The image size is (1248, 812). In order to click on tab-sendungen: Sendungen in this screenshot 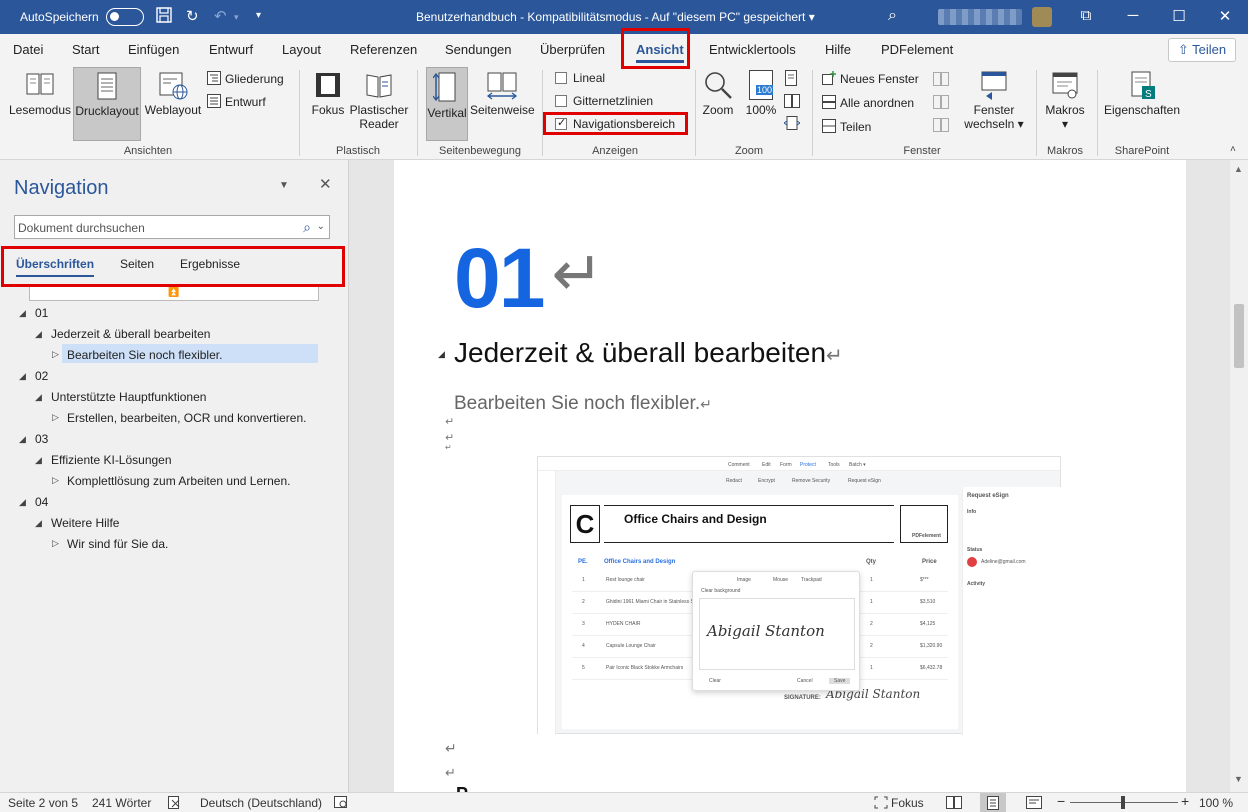, I will do `click(478, 49)`.